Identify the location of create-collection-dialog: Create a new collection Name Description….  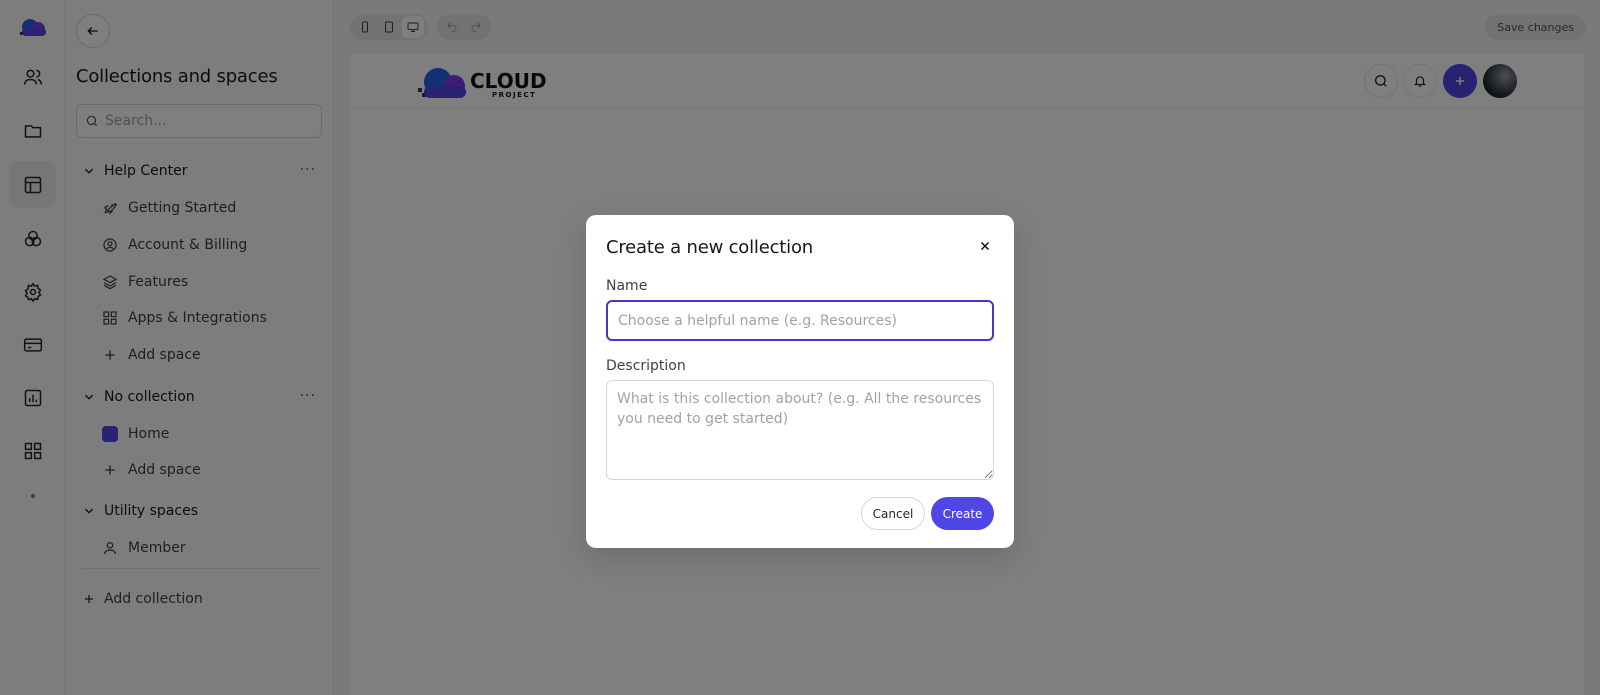
(800, 381).